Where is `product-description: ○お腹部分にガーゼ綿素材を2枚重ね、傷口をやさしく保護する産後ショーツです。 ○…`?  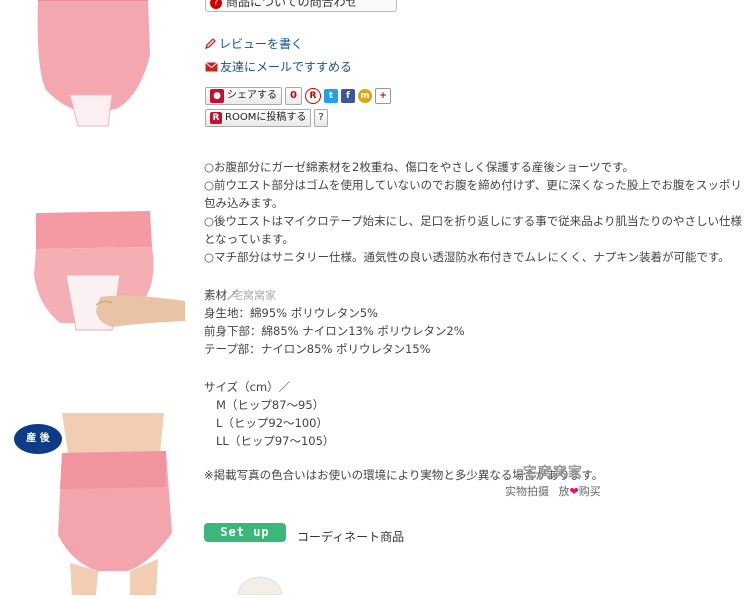
product-description: ○お腹部分にガーゼ綿素材を2枚重ね、傷口をやさしく保護する産後ショーツです。 ○… is located at coordinates (474, 212).